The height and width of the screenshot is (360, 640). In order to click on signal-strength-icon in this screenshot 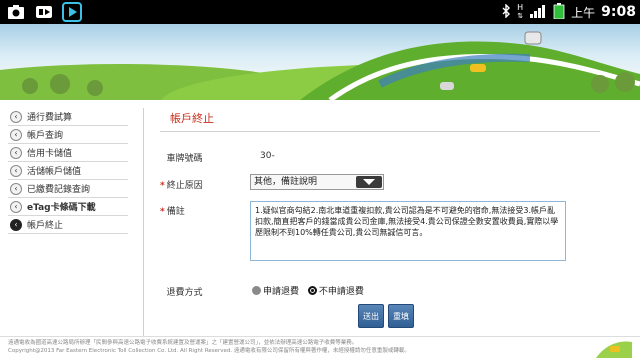, I will do `click(538, 12)`.